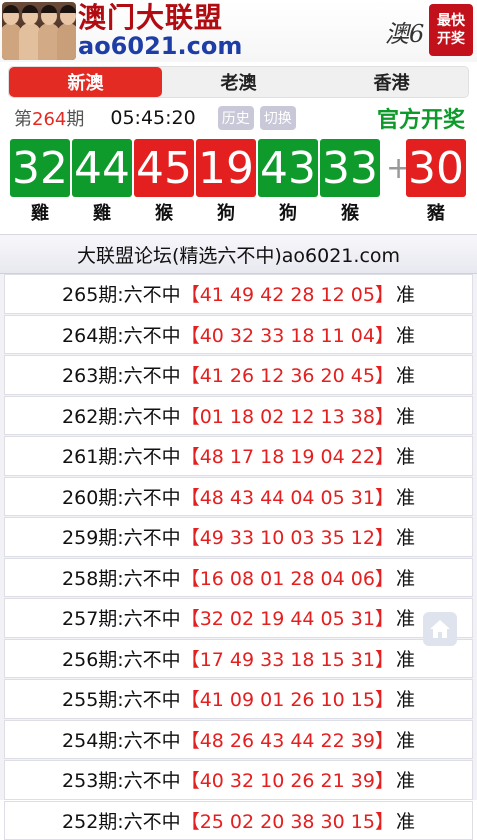 Image resolution: width=477 pixels, height=840 pixels. What do you see at coordinates (436, 168) in the screenshot?
I see `special-ball-number: 30` at bounding box center [436, 168].